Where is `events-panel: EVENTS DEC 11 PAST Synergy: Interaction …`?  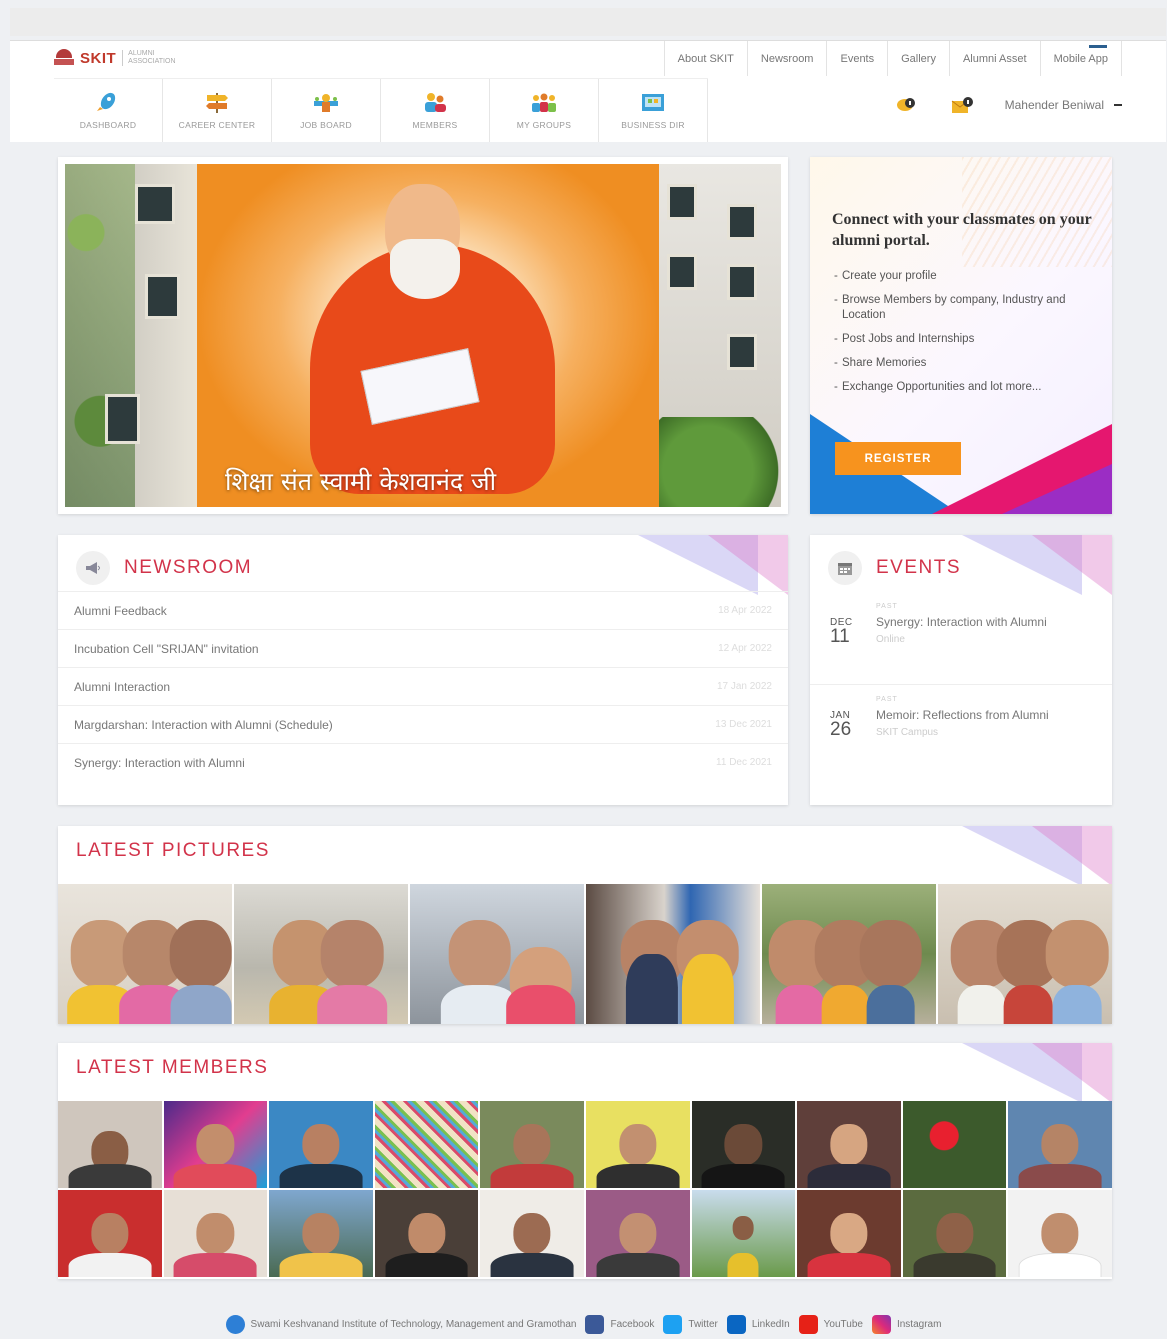 events-panel: EVENTS DEC 11 PAST Synergy: Interaction … is located at coordinates (961, 670).